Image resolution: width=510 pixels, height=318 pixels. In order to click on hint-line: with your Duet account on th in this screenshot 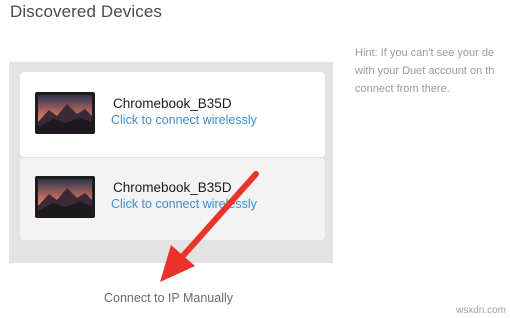, I will do `click(425, 71)`.